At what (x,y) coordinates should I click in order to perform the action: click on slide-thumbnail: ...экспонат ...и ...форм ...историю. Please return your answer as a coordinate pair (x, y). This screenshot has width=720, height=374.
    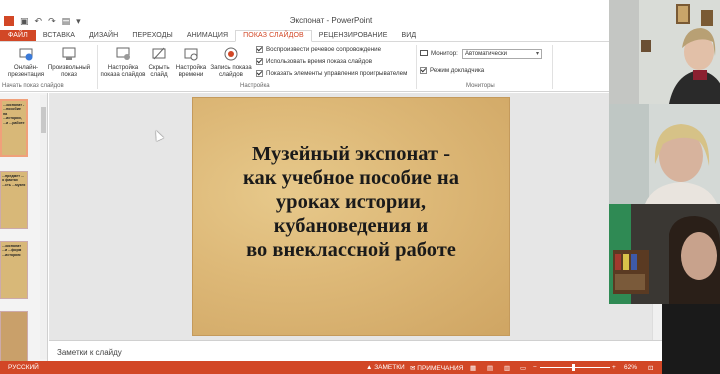
    Looking at the image, I should click on (14, 270).